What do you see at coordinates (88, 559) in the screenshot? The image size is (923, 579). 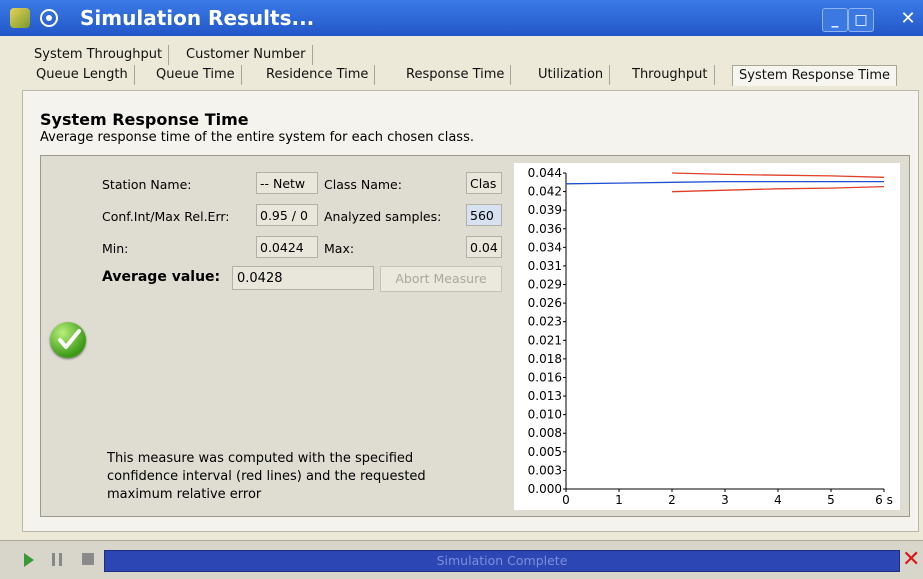 I see `stop-icon` at bounding box center [88, 559].